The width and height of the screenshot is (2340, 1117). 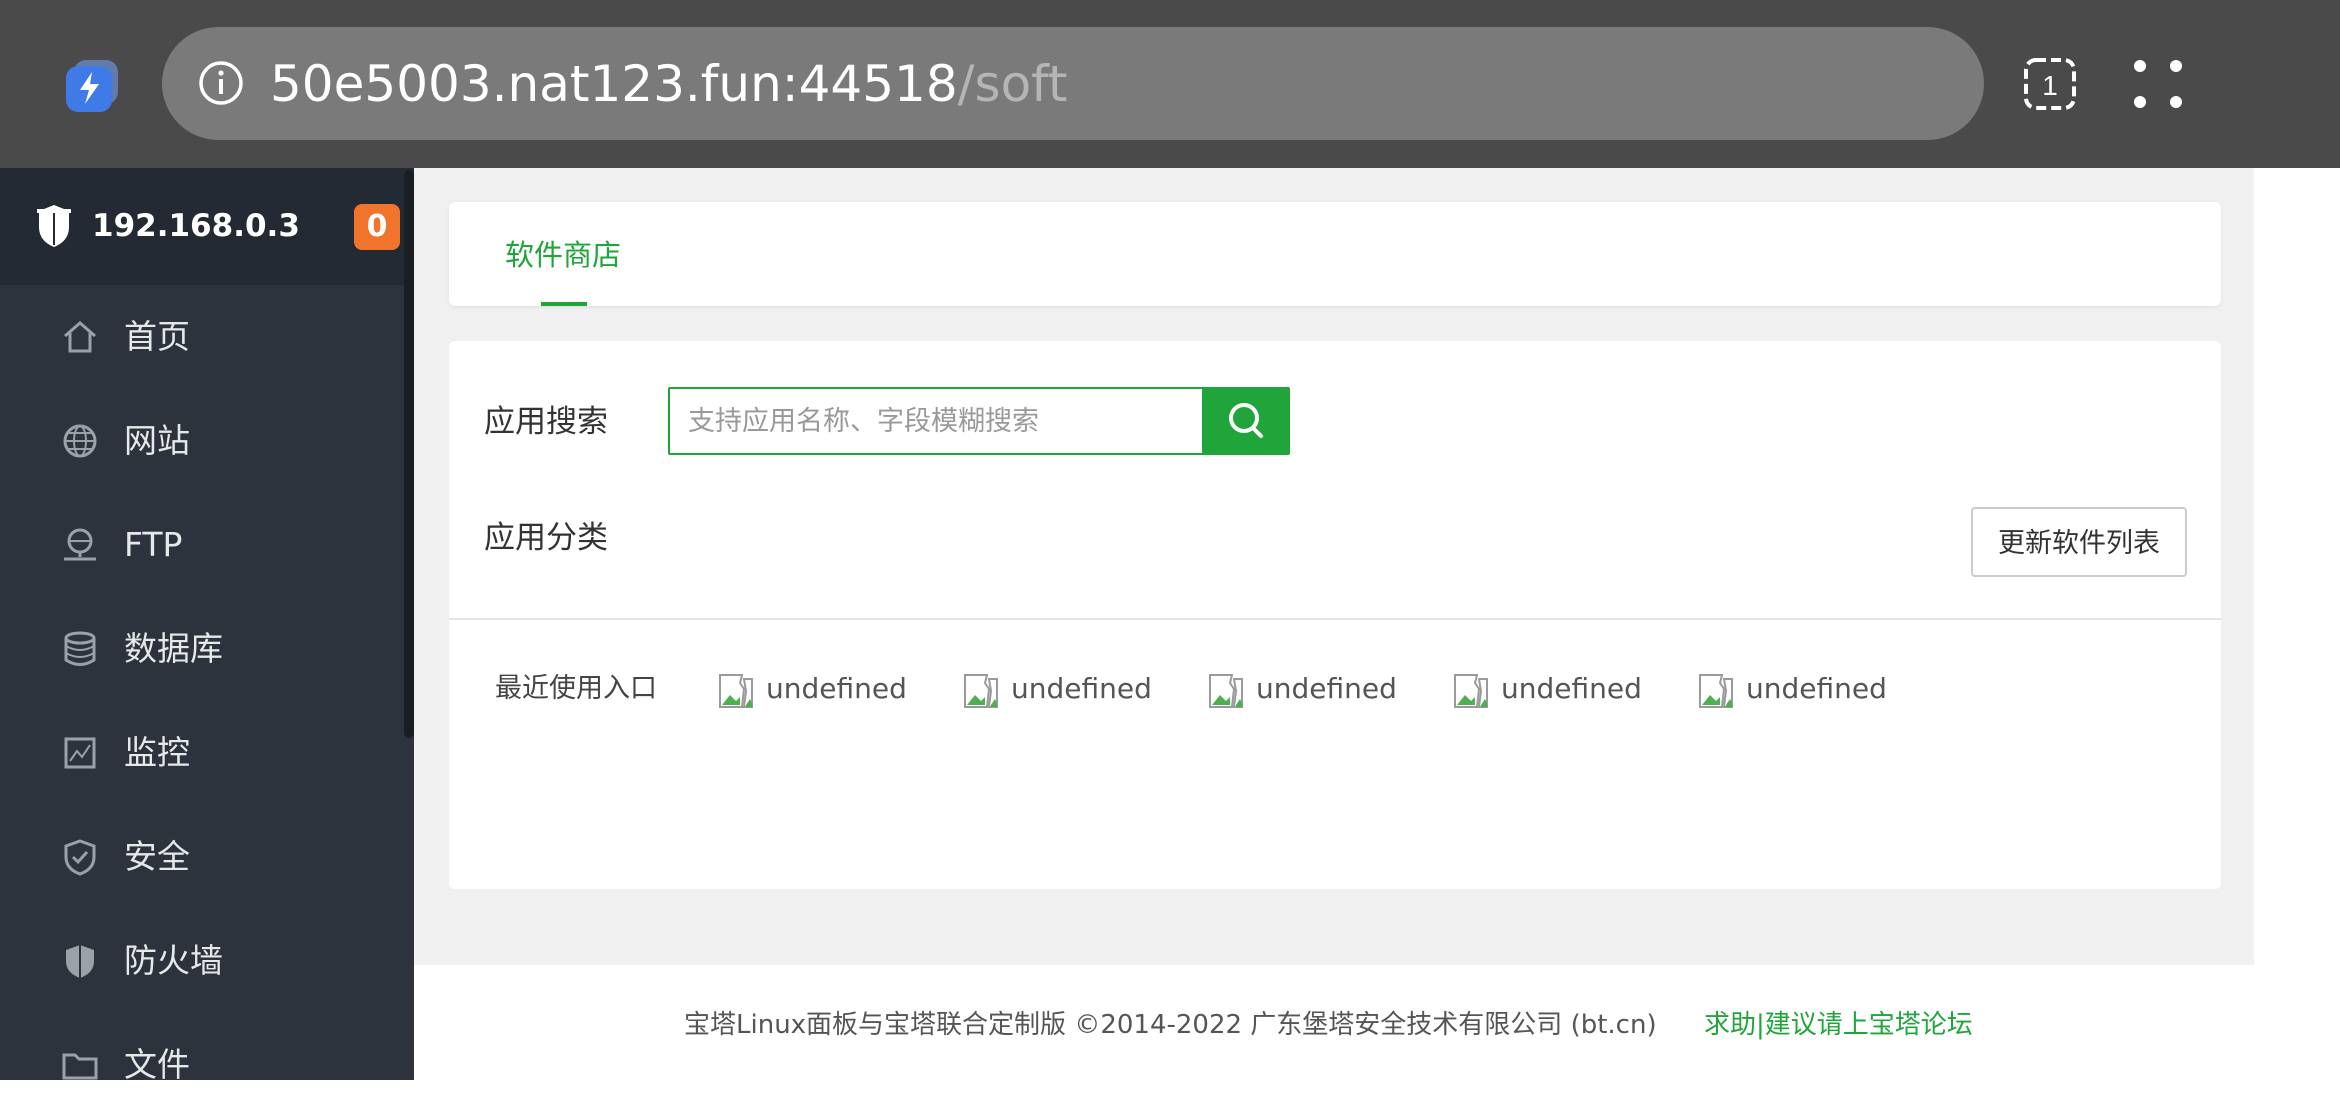 I want to click on sidebar-item-label: 安全, so click(x=157, y=856).